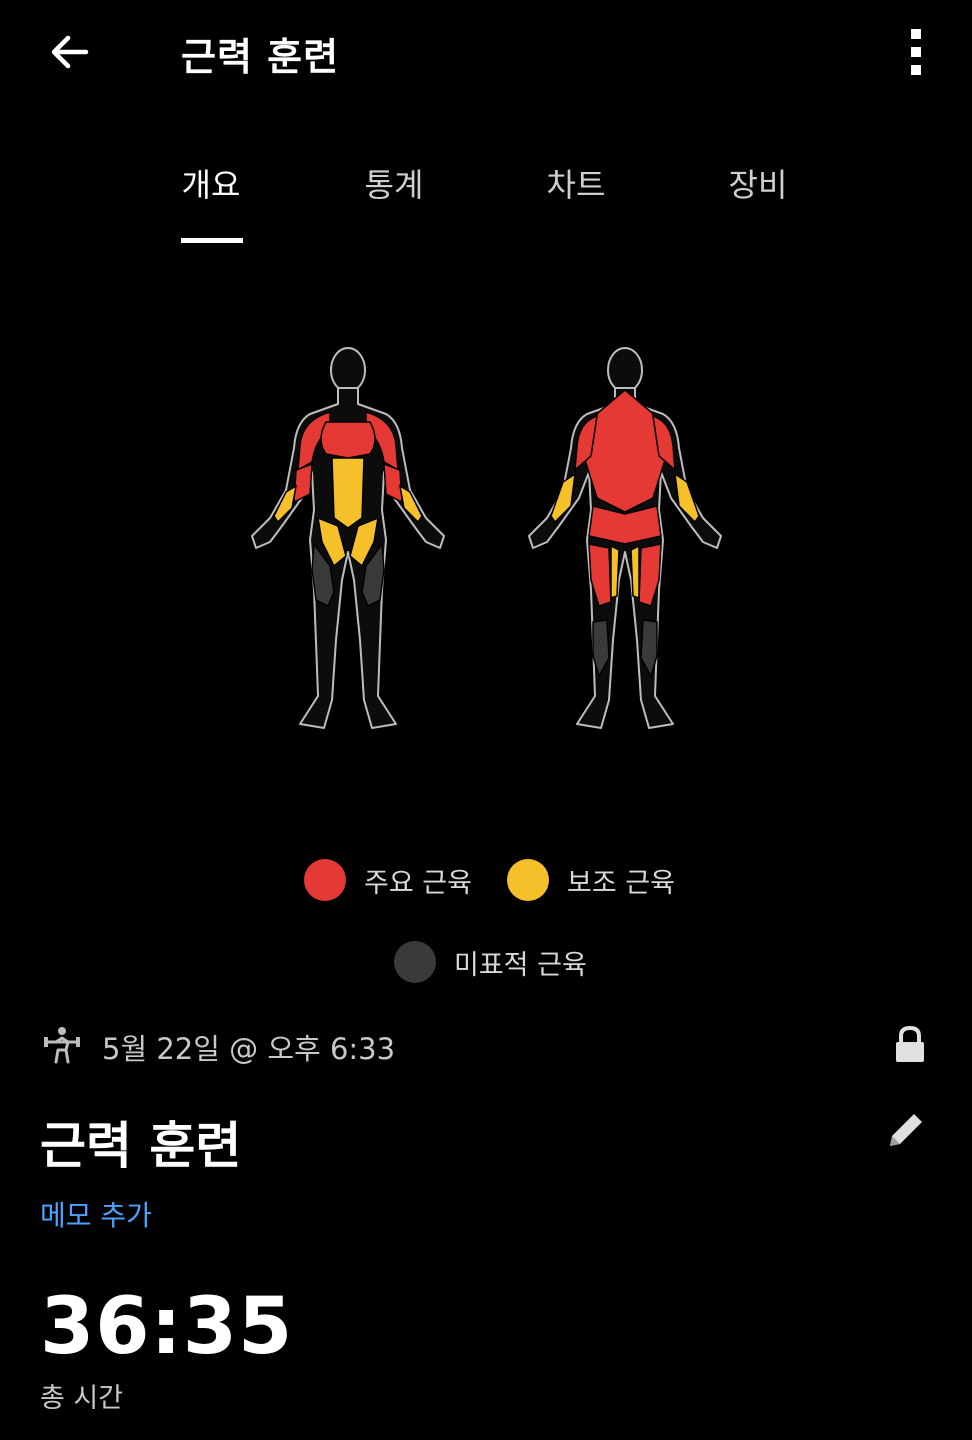  What do you see at coordinates (303, 483) in the screenshot?
I see `front-left-bicep` at bounding box center [303, 483].